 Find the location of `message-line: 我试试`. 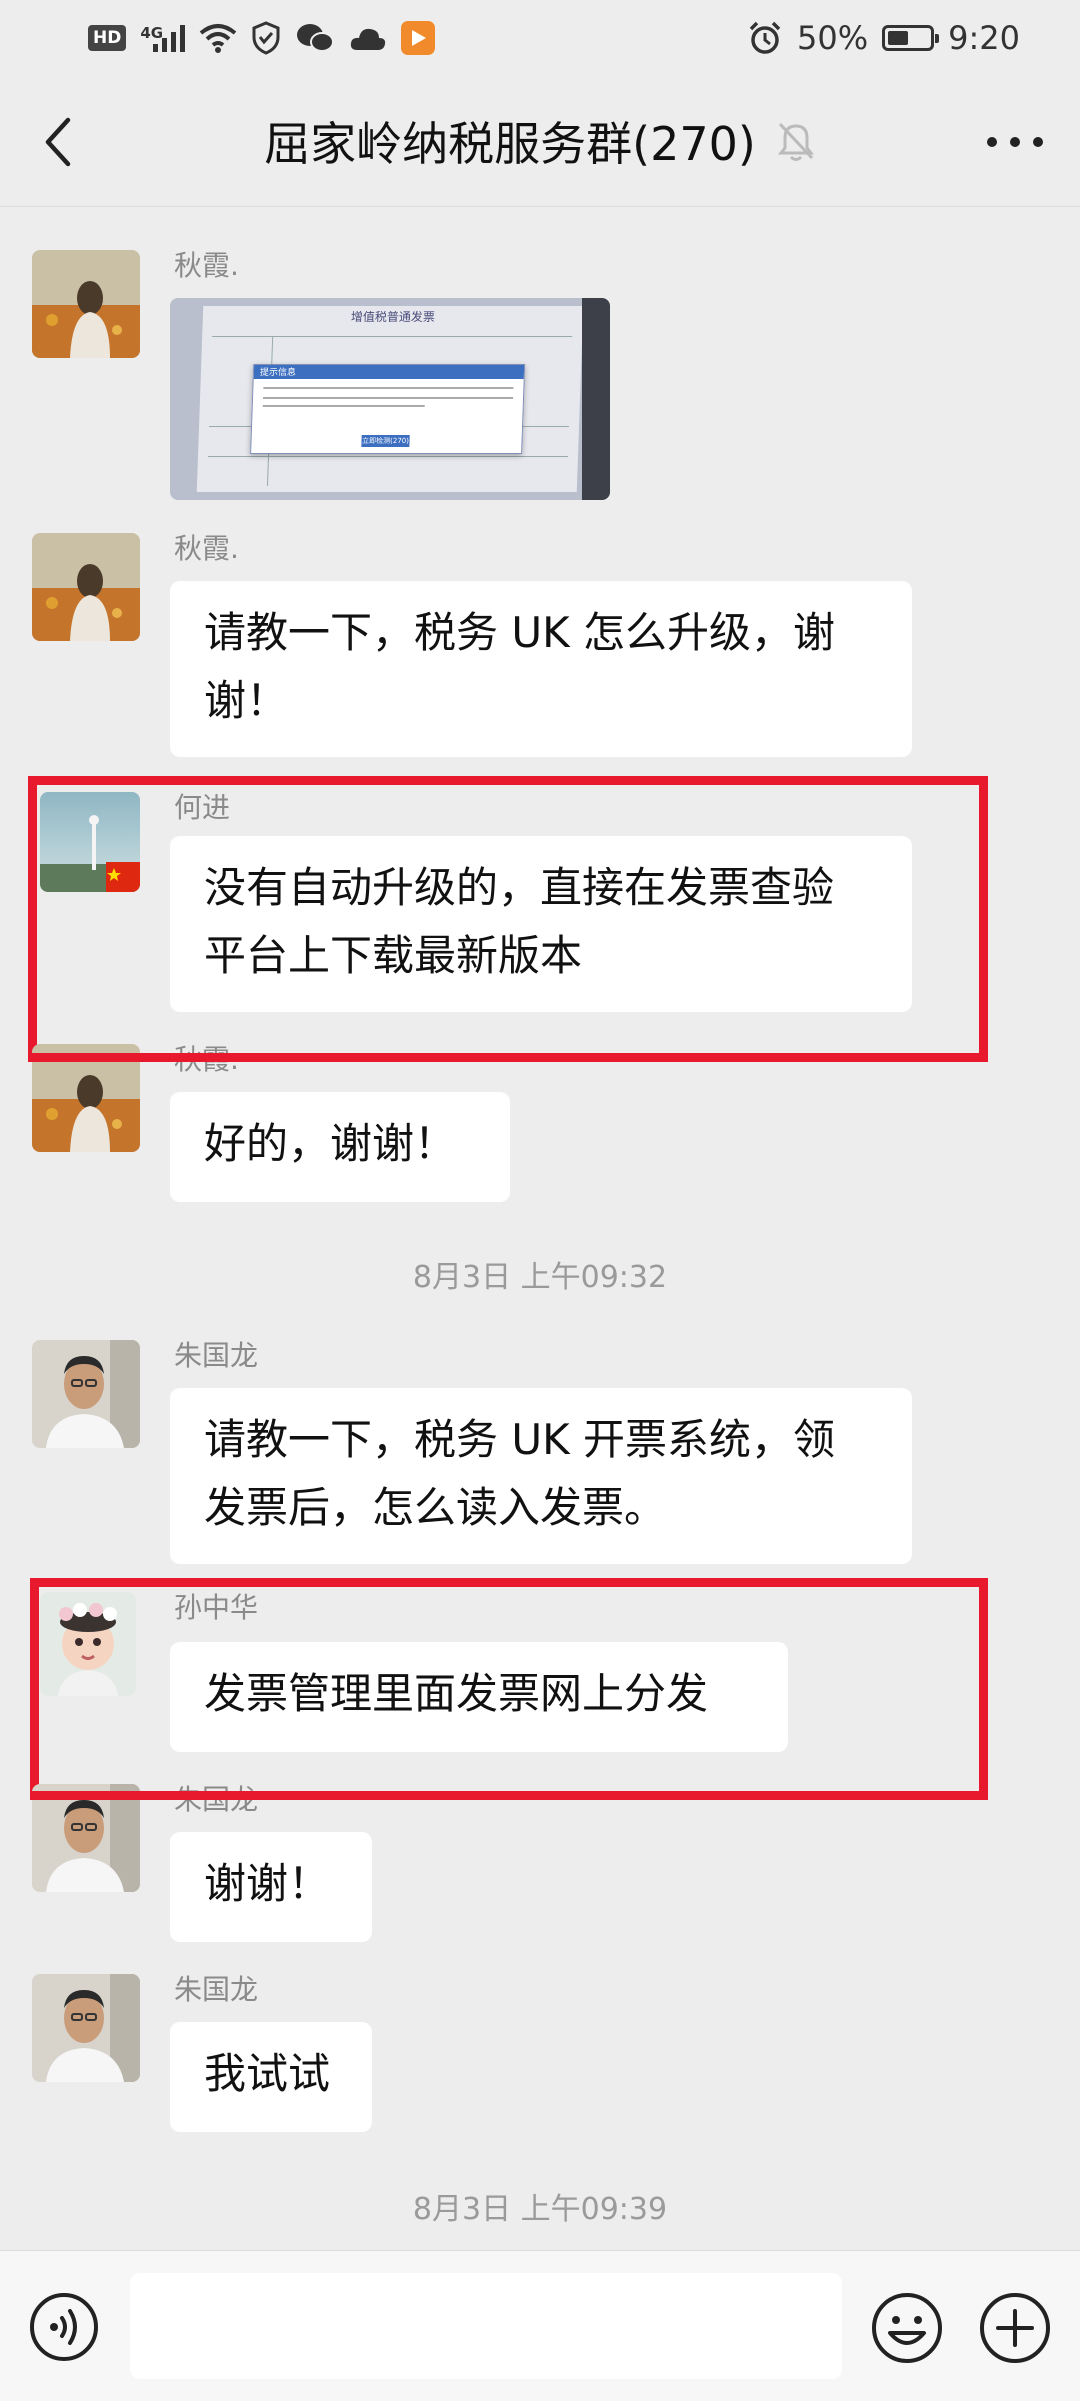

message-line: 我试试 is located at coordinates (267, 2073).